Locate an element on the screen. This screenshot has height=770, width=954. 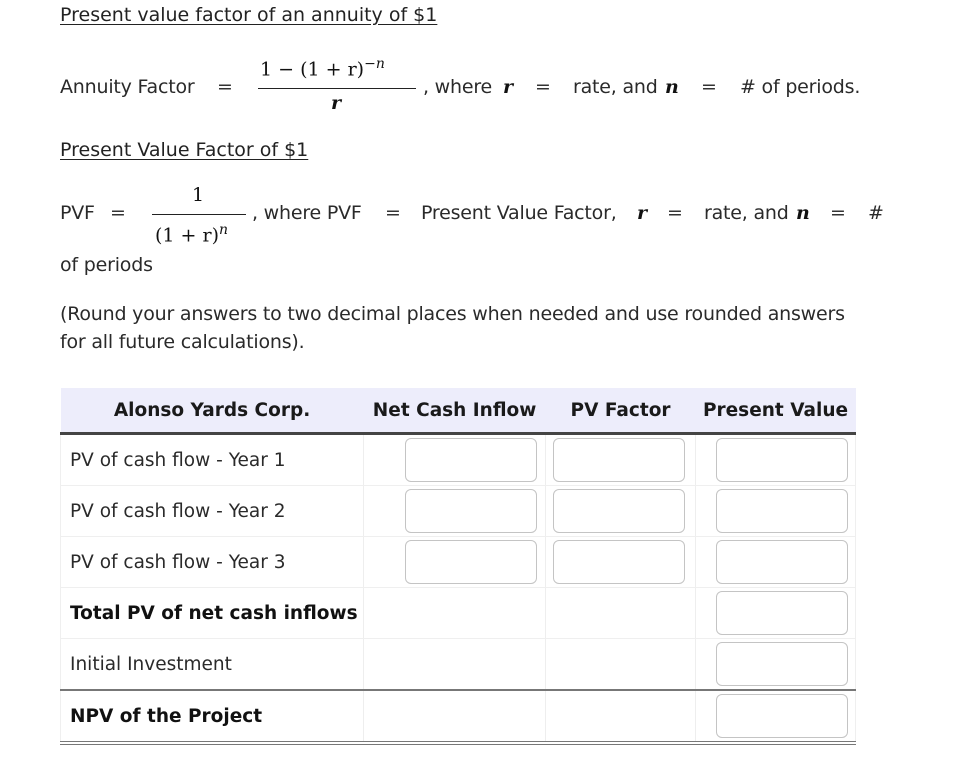
pvf-heading: Present Value Factor of $1 is located at coordinates (184, 150).